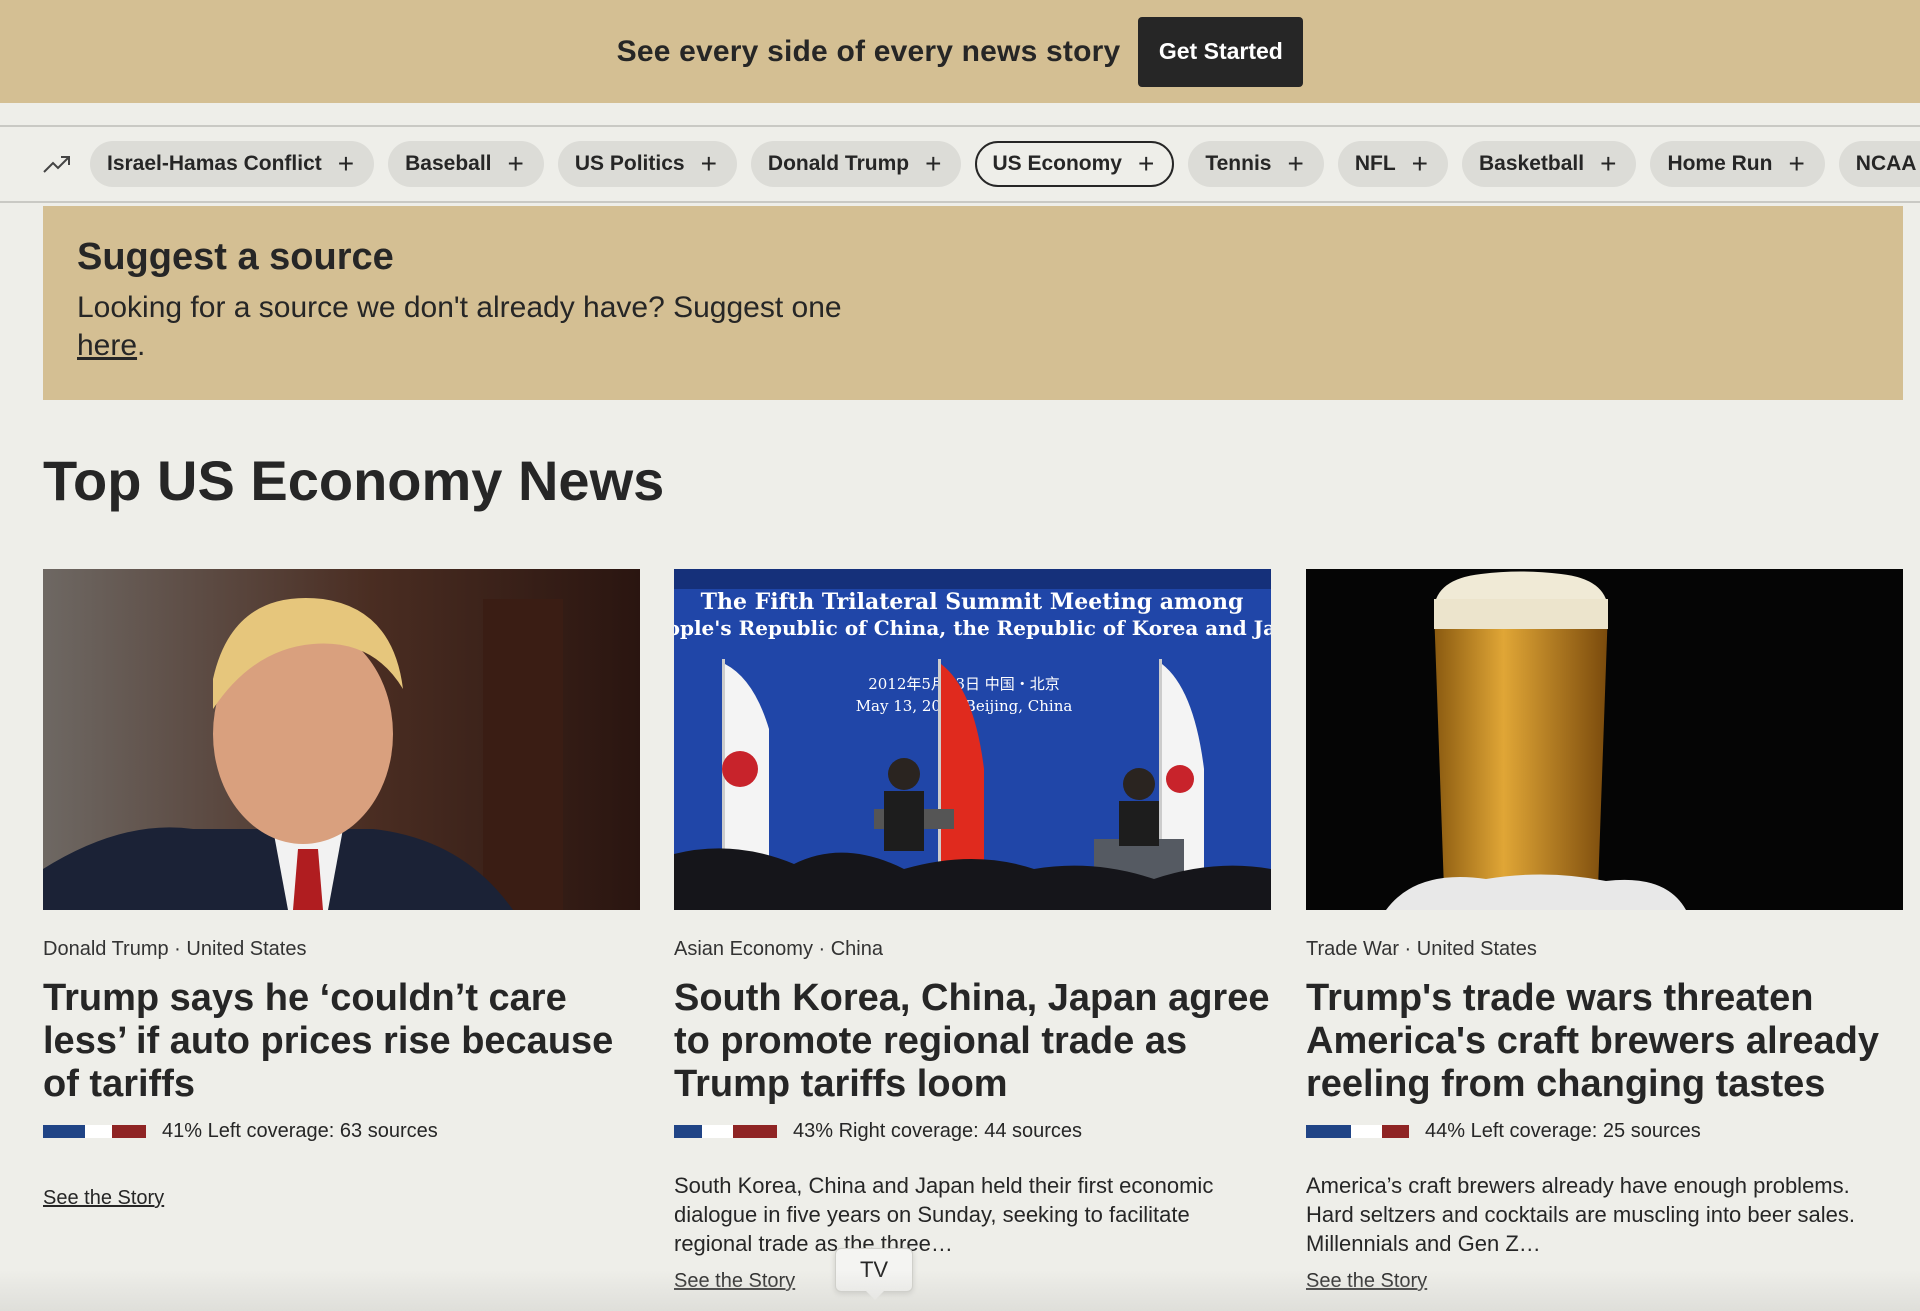 The image size is (1920, 1311). What do you see at coordinates (1421, 949) in the screenshot?
I see `story-meta: Trade War · United States` at bounding box center [1421, 949].